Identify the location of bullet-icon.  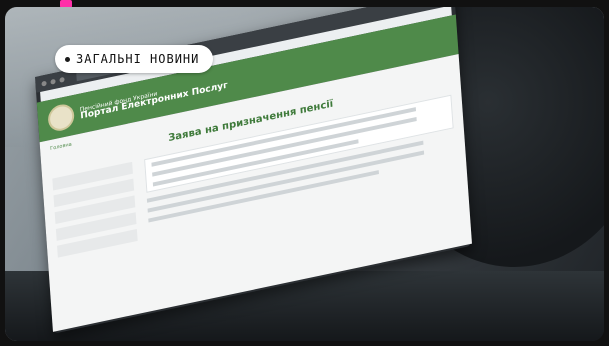
(67, 59).